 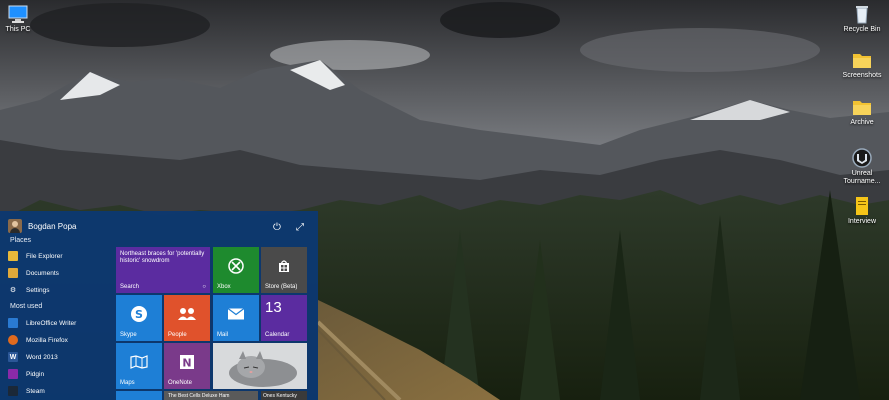 What do you see at coordinates (13, 340) in the screenshot?
I see `firefox-icon` at bounding box center [13, 340].